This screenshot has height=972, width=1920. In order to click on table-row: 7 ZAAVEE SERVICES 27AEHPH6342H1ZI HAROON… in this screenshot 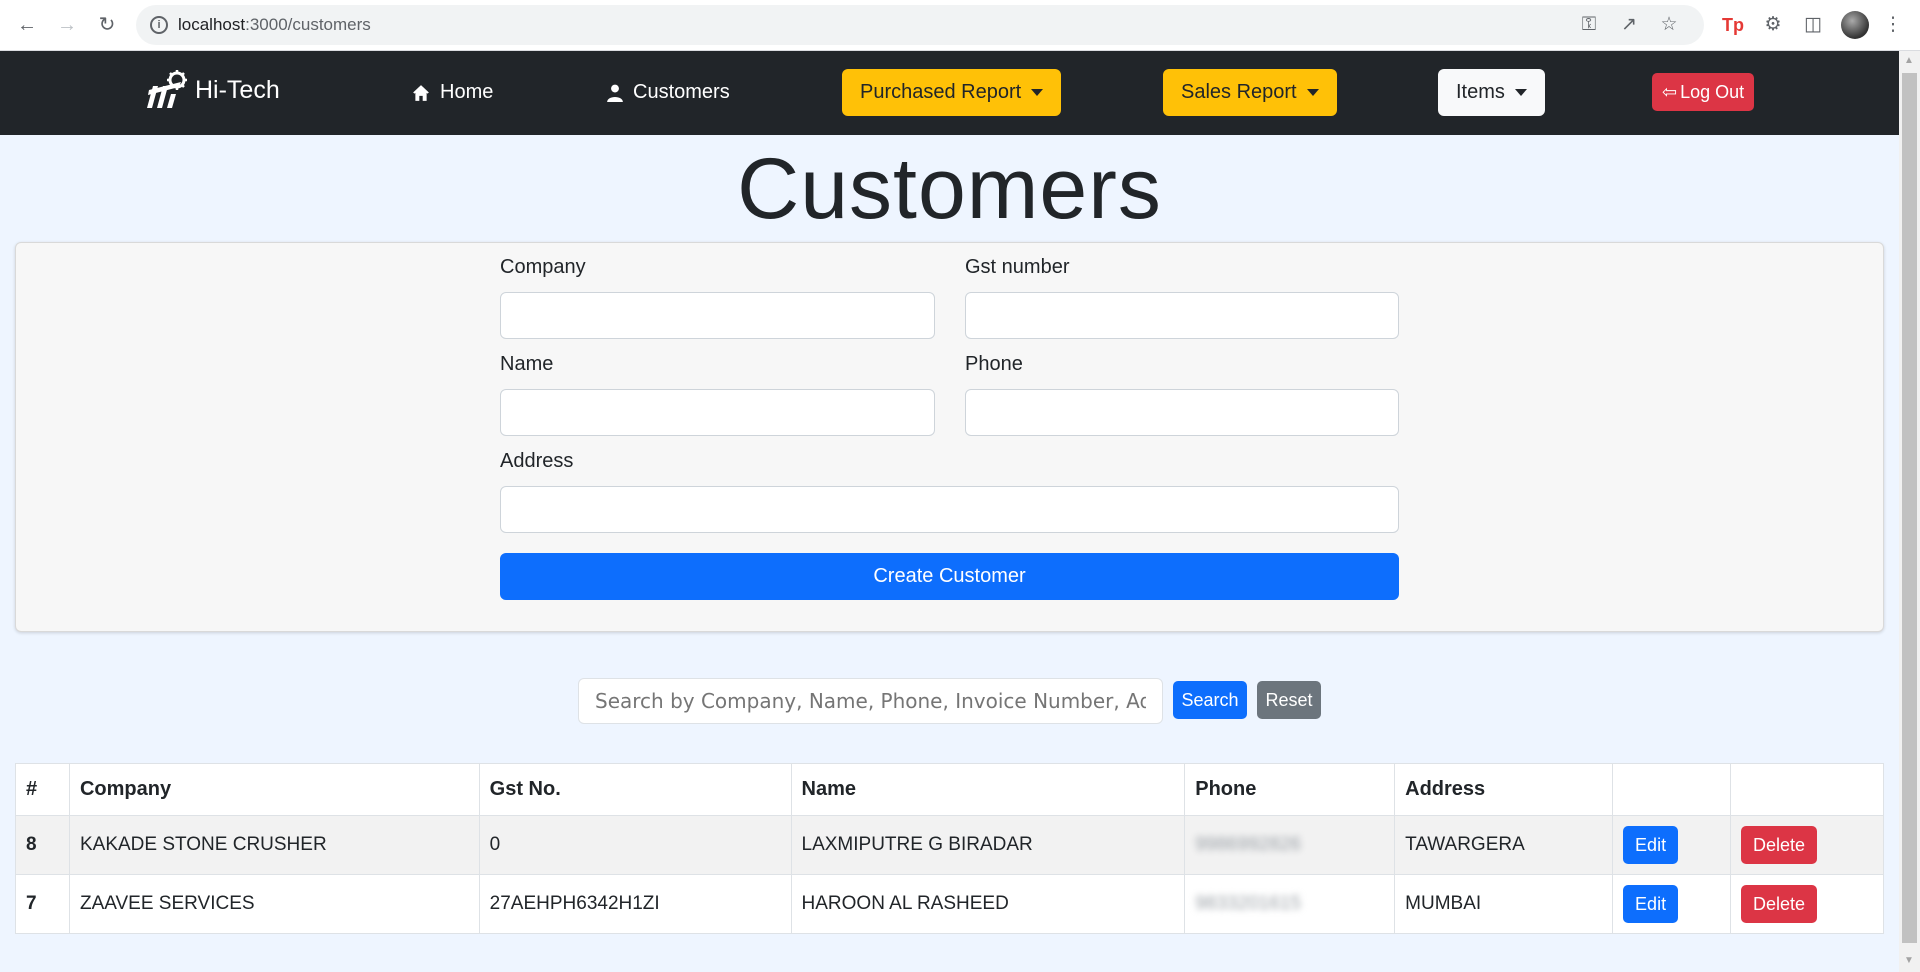, I will do `click(949, 904)`.